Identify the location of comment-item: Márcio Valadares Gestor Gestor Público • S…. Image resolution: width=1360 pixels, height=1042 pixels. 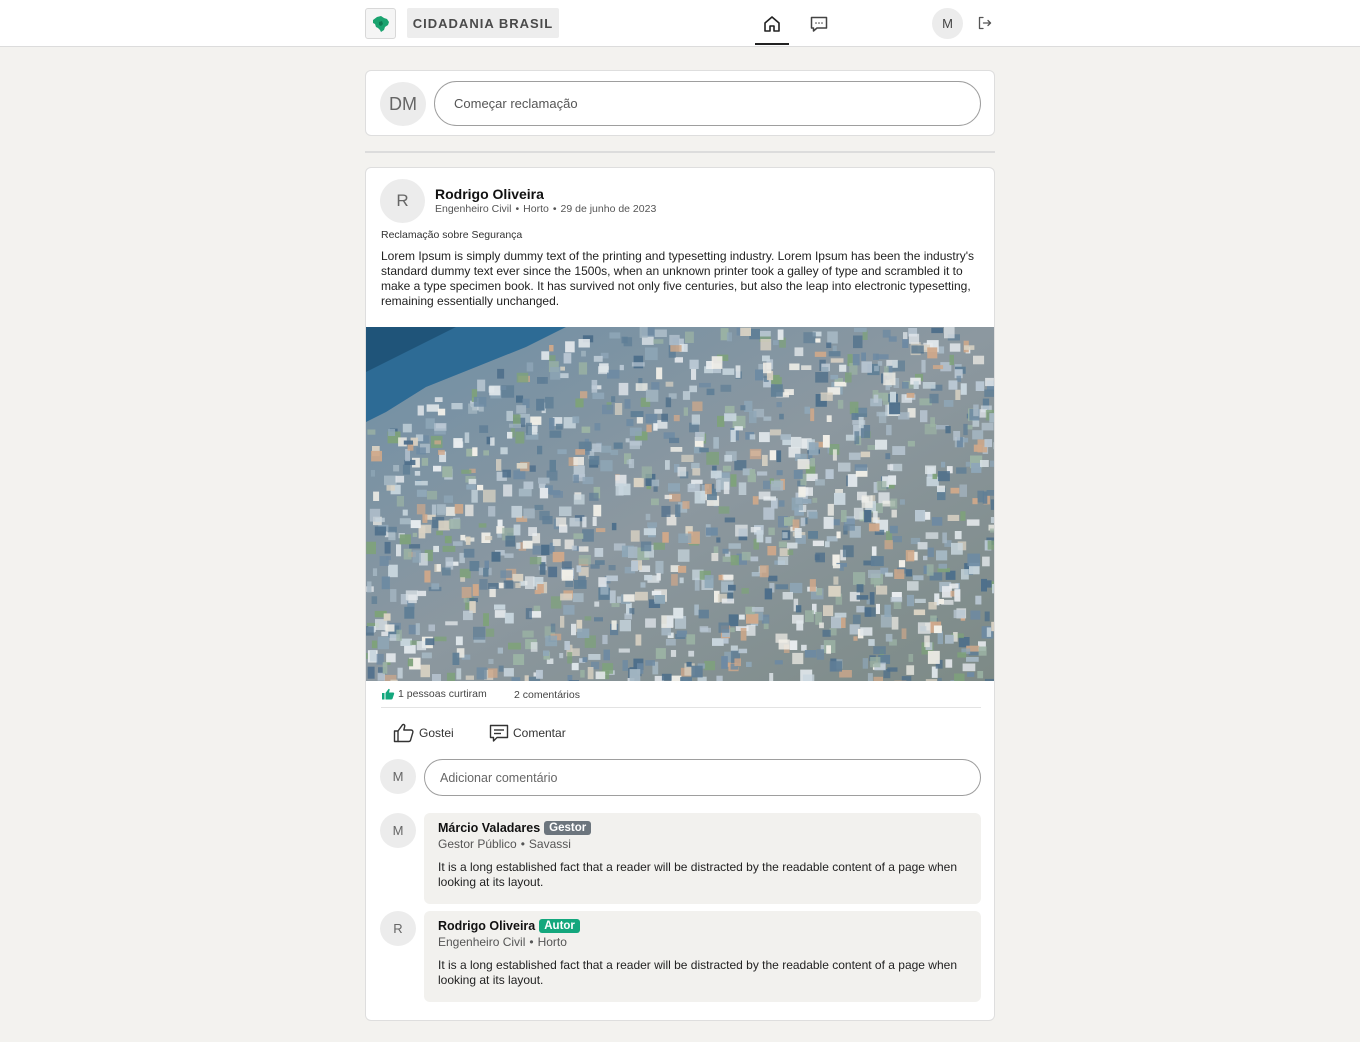
(702, 858).